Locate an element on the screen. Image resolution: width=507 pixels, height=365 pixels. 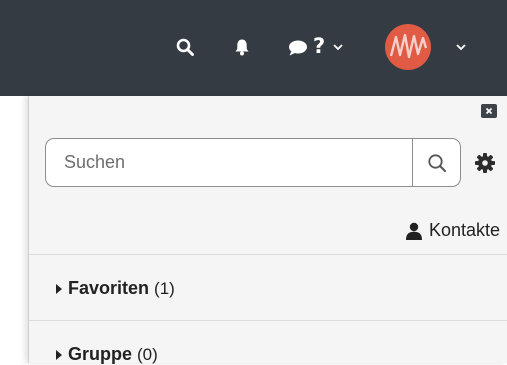
group-gruppe: Gruppe (0) is located at coordinates (106, 354).